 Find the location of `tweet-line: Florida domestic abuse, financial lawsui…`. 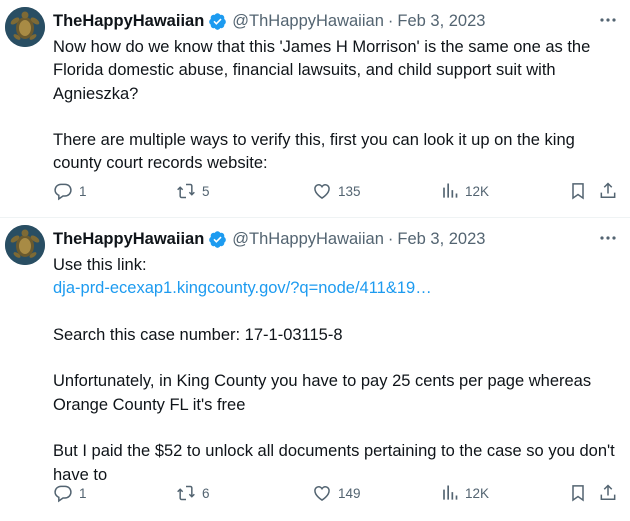

tweet-line: Florida domestic abuse, financial lawsui… is located at coordinates (304, 70).